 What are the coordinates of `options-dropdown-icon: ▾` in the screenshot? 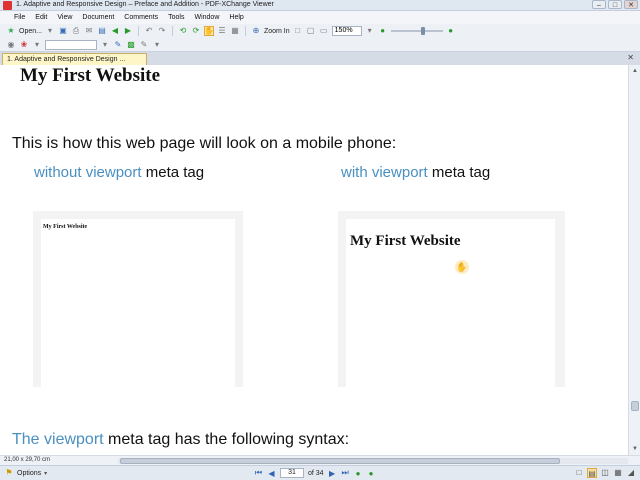 It's located at (45, 473).